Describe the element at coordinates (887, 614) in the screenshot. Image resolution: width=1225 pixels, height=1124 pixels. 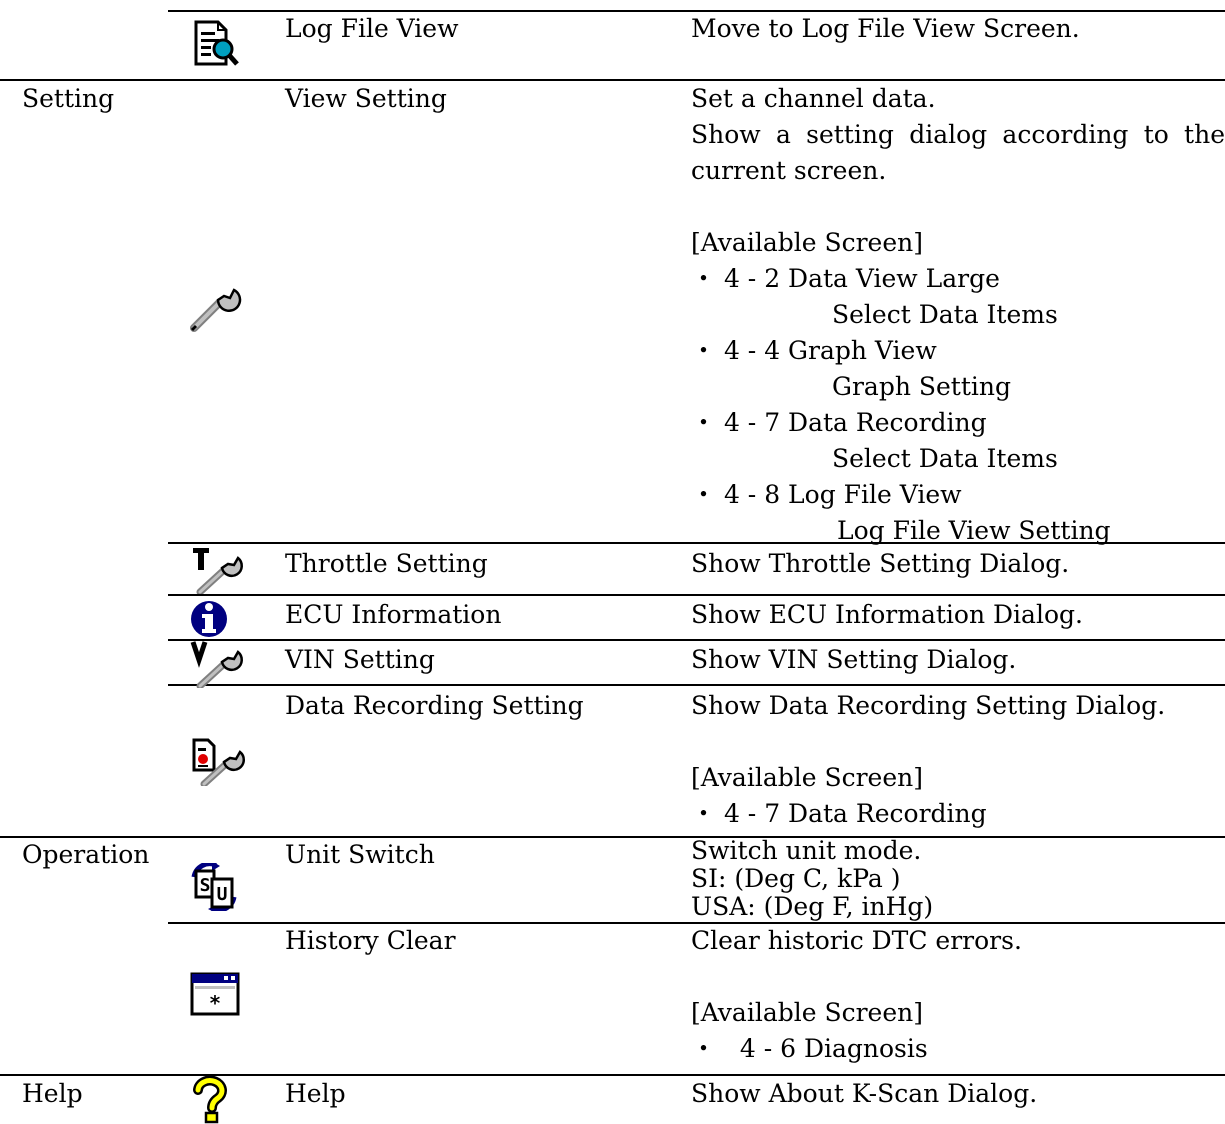
I see `row-description: Show ECU Information Dialog.` at that location.